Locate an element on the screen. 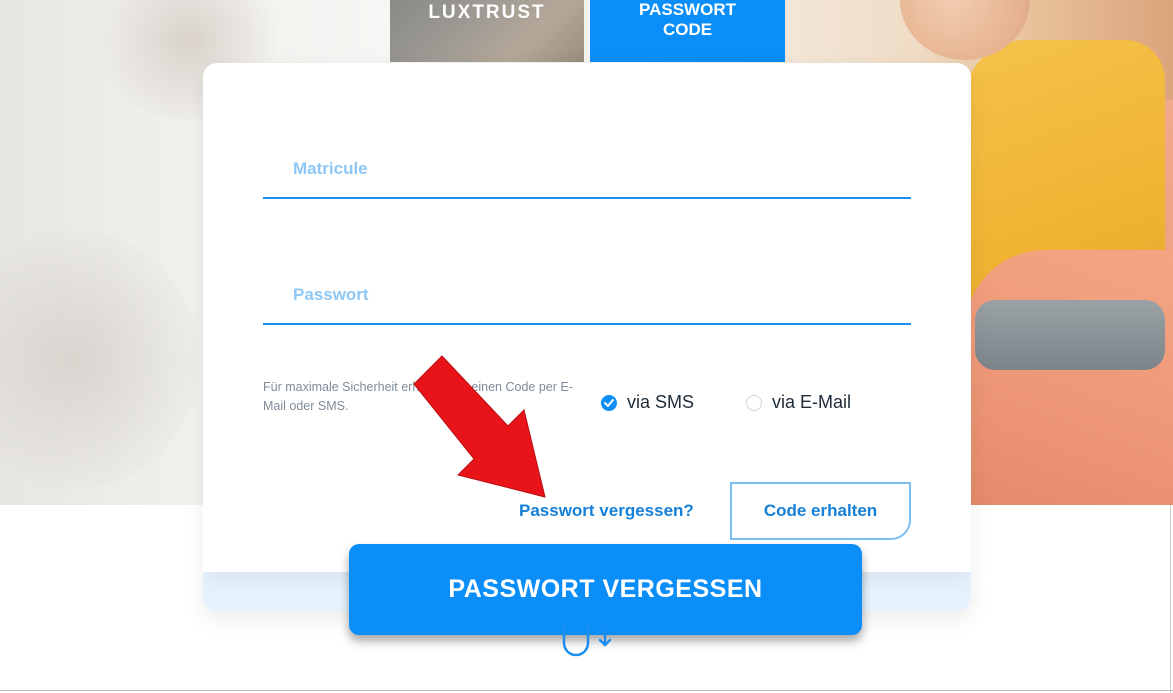 Image resolution: width=1173 pixels, height=693 pixels. radio-via-email: via E-Mail is located at coordinates (798, 402).